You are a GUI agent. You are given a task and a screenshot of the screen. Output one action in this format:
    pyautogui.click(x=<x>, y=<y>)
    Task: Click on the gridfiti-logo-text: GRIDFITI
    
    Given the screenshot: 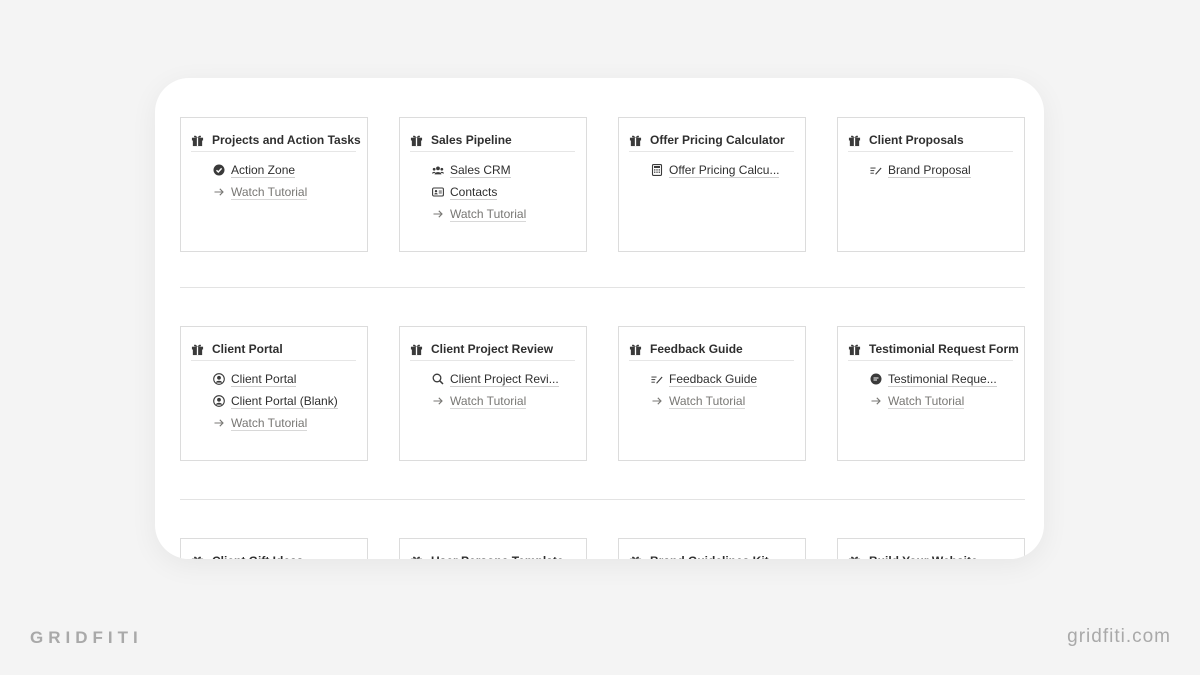 What is the action you would take?
    pyautogui.click(x=86, y=637)
    